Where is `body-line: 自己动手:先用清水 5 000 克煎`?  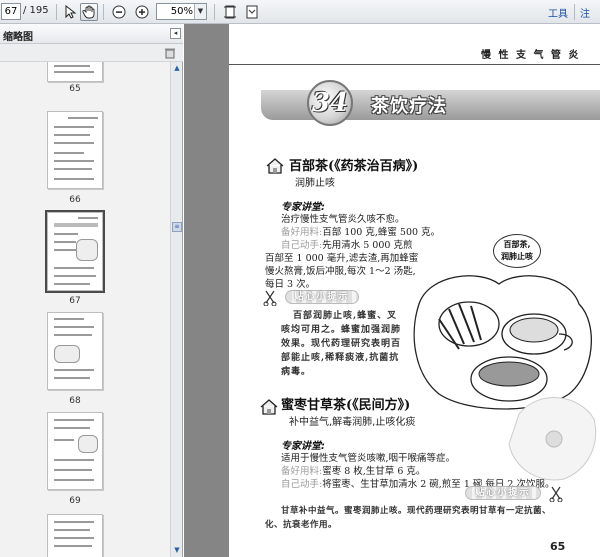
body-line: 自己动手:先用清水 5 000 克煎 is located at coordinates (347, 245).